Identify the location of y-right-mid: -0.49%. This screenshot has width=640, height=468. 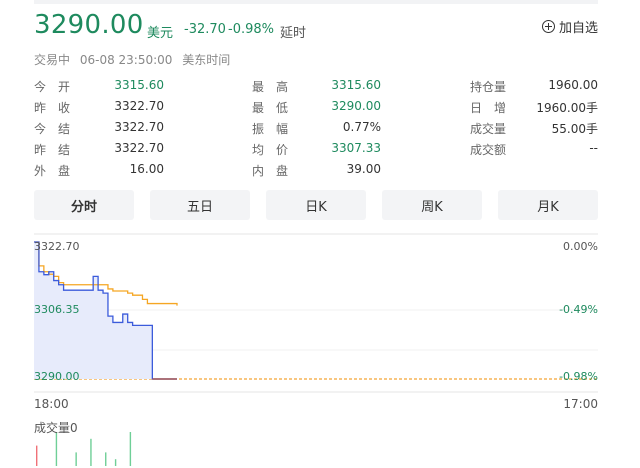
(578, 309).